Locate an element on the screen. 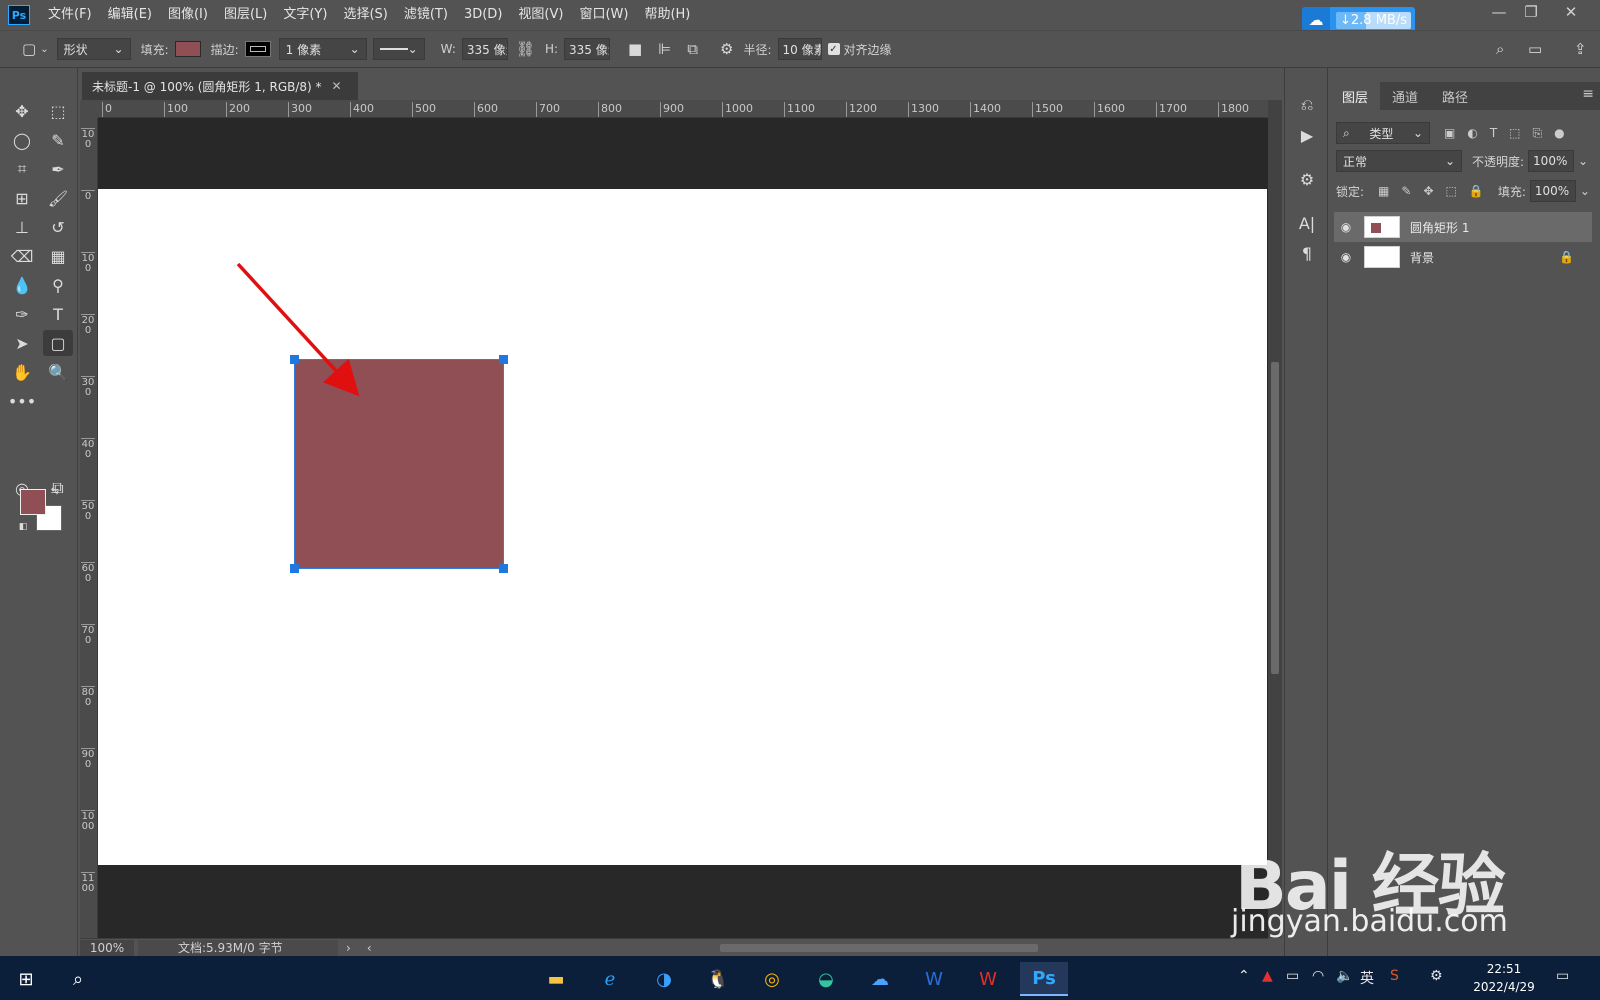  baidu-netdisk-icon: ☁ is located at coordinates (880, 979).